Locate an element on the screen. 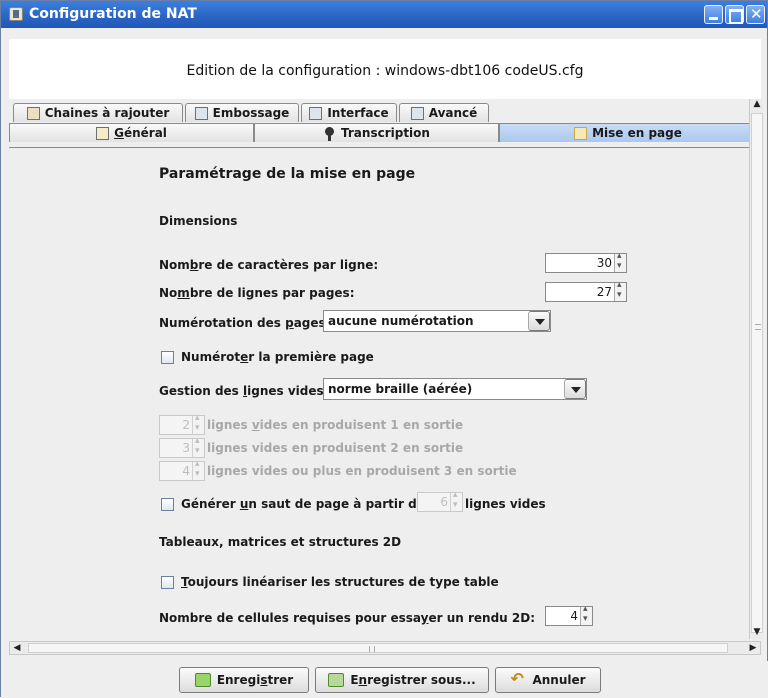 This screenshot has height=698, width=768. tab-avance: Avancé is located at coordinates (444, 112).